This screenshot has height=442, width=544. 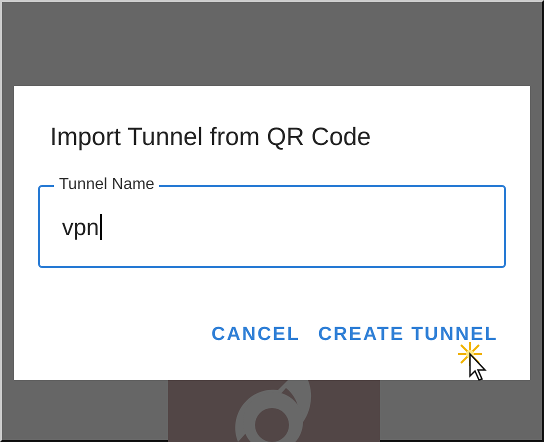 What do you see at coordinates (211, 137) in the screenshot?
I see `dialog-title: Import Tunnel from QR Code` at bounding box center [211, 137].